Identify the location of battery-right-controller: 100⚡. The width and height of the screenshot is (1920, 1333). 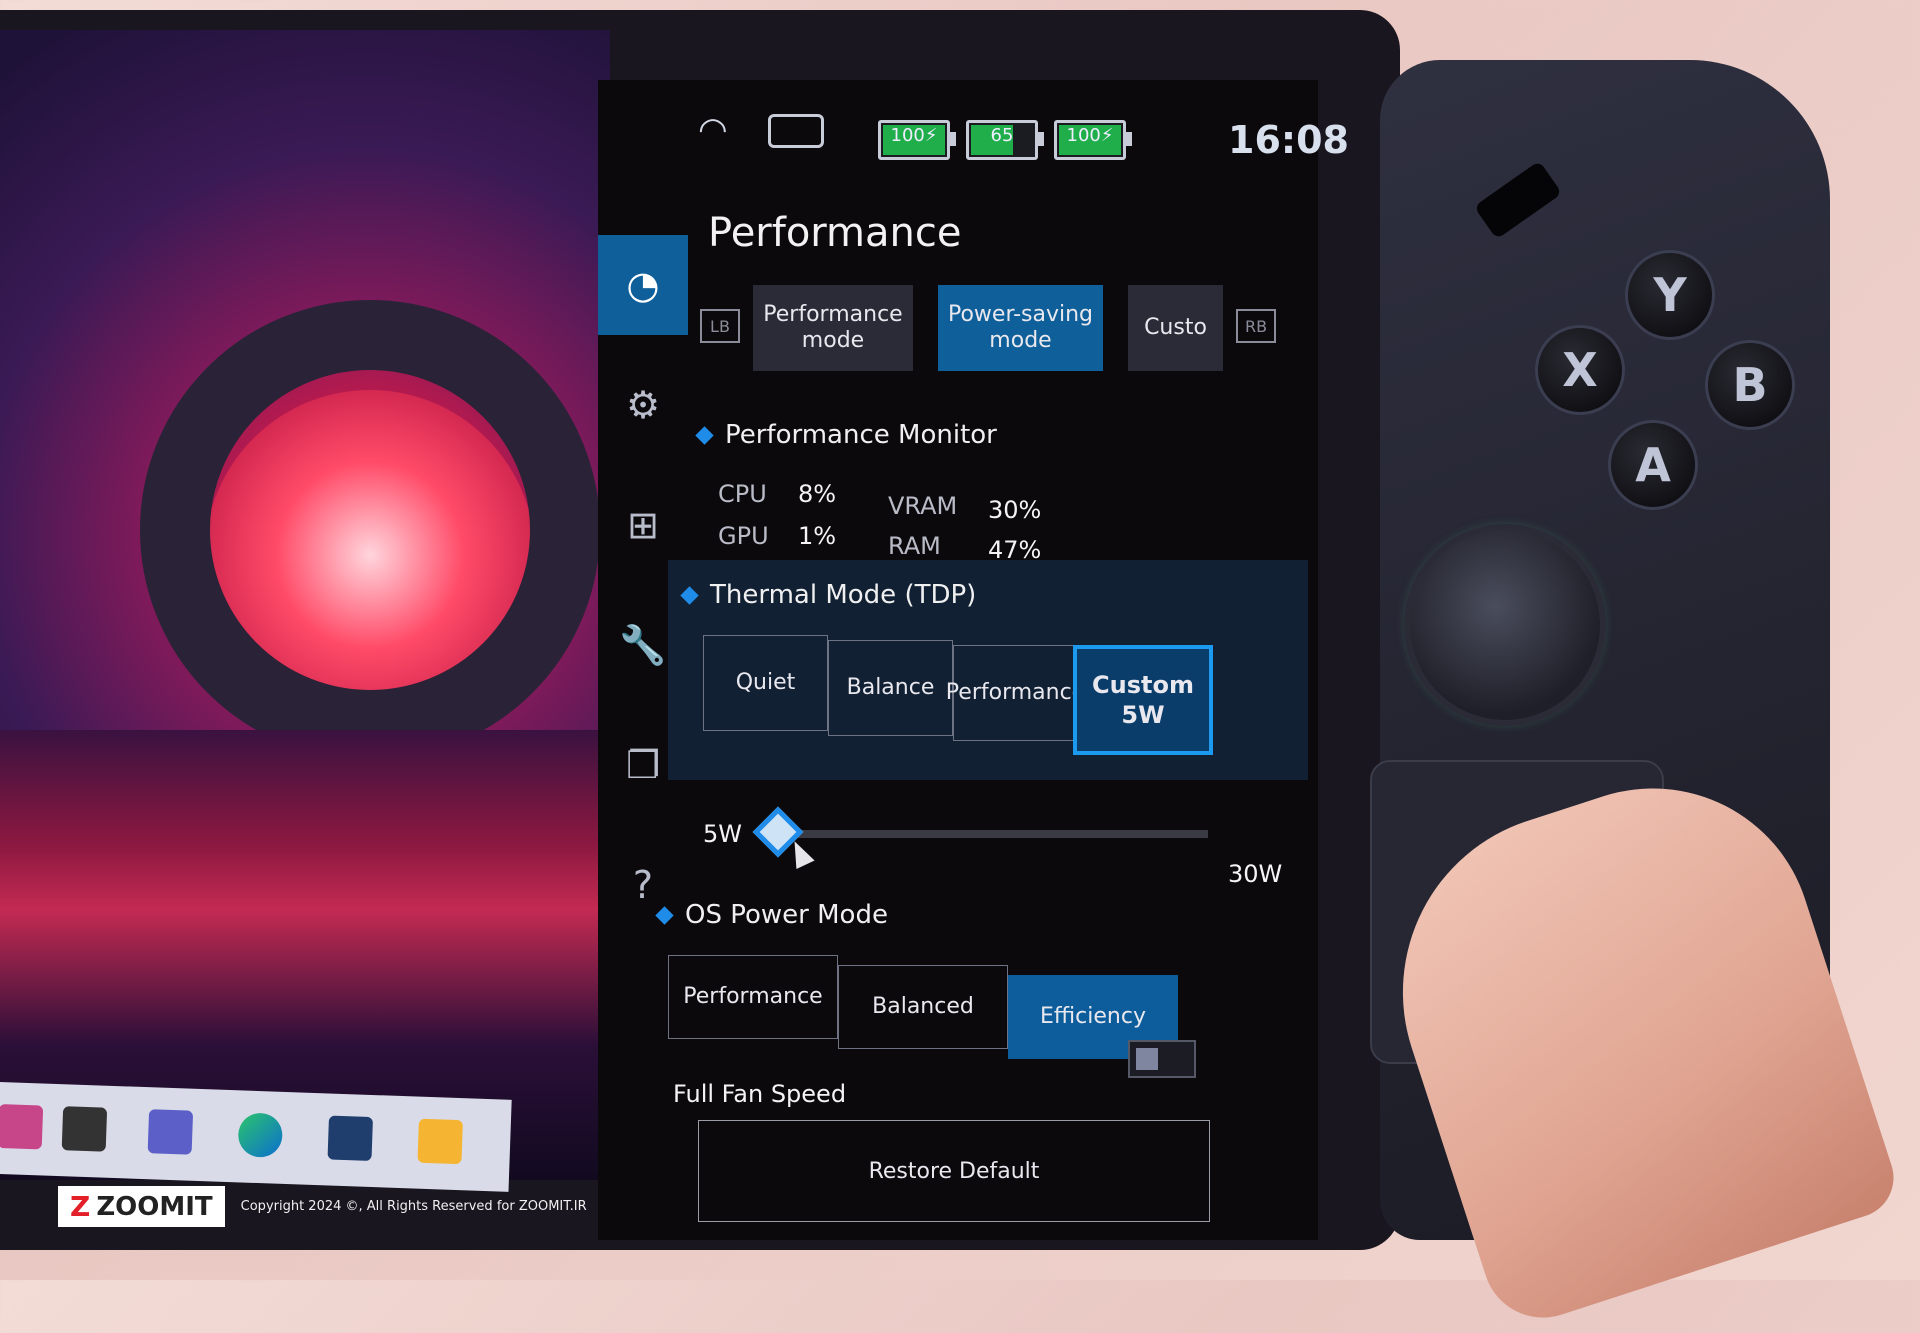
(1093, 140).